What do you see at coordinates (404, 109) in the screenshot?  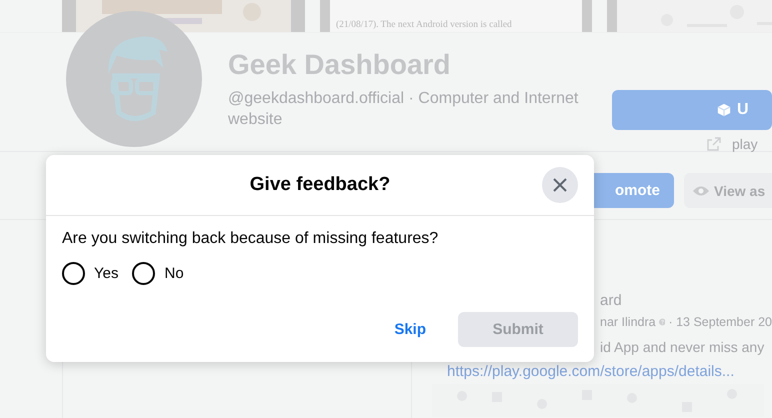 I see `page-subtitle: @geekdashboard.official · Computer and Internet website` at bounding box center [404, 109].